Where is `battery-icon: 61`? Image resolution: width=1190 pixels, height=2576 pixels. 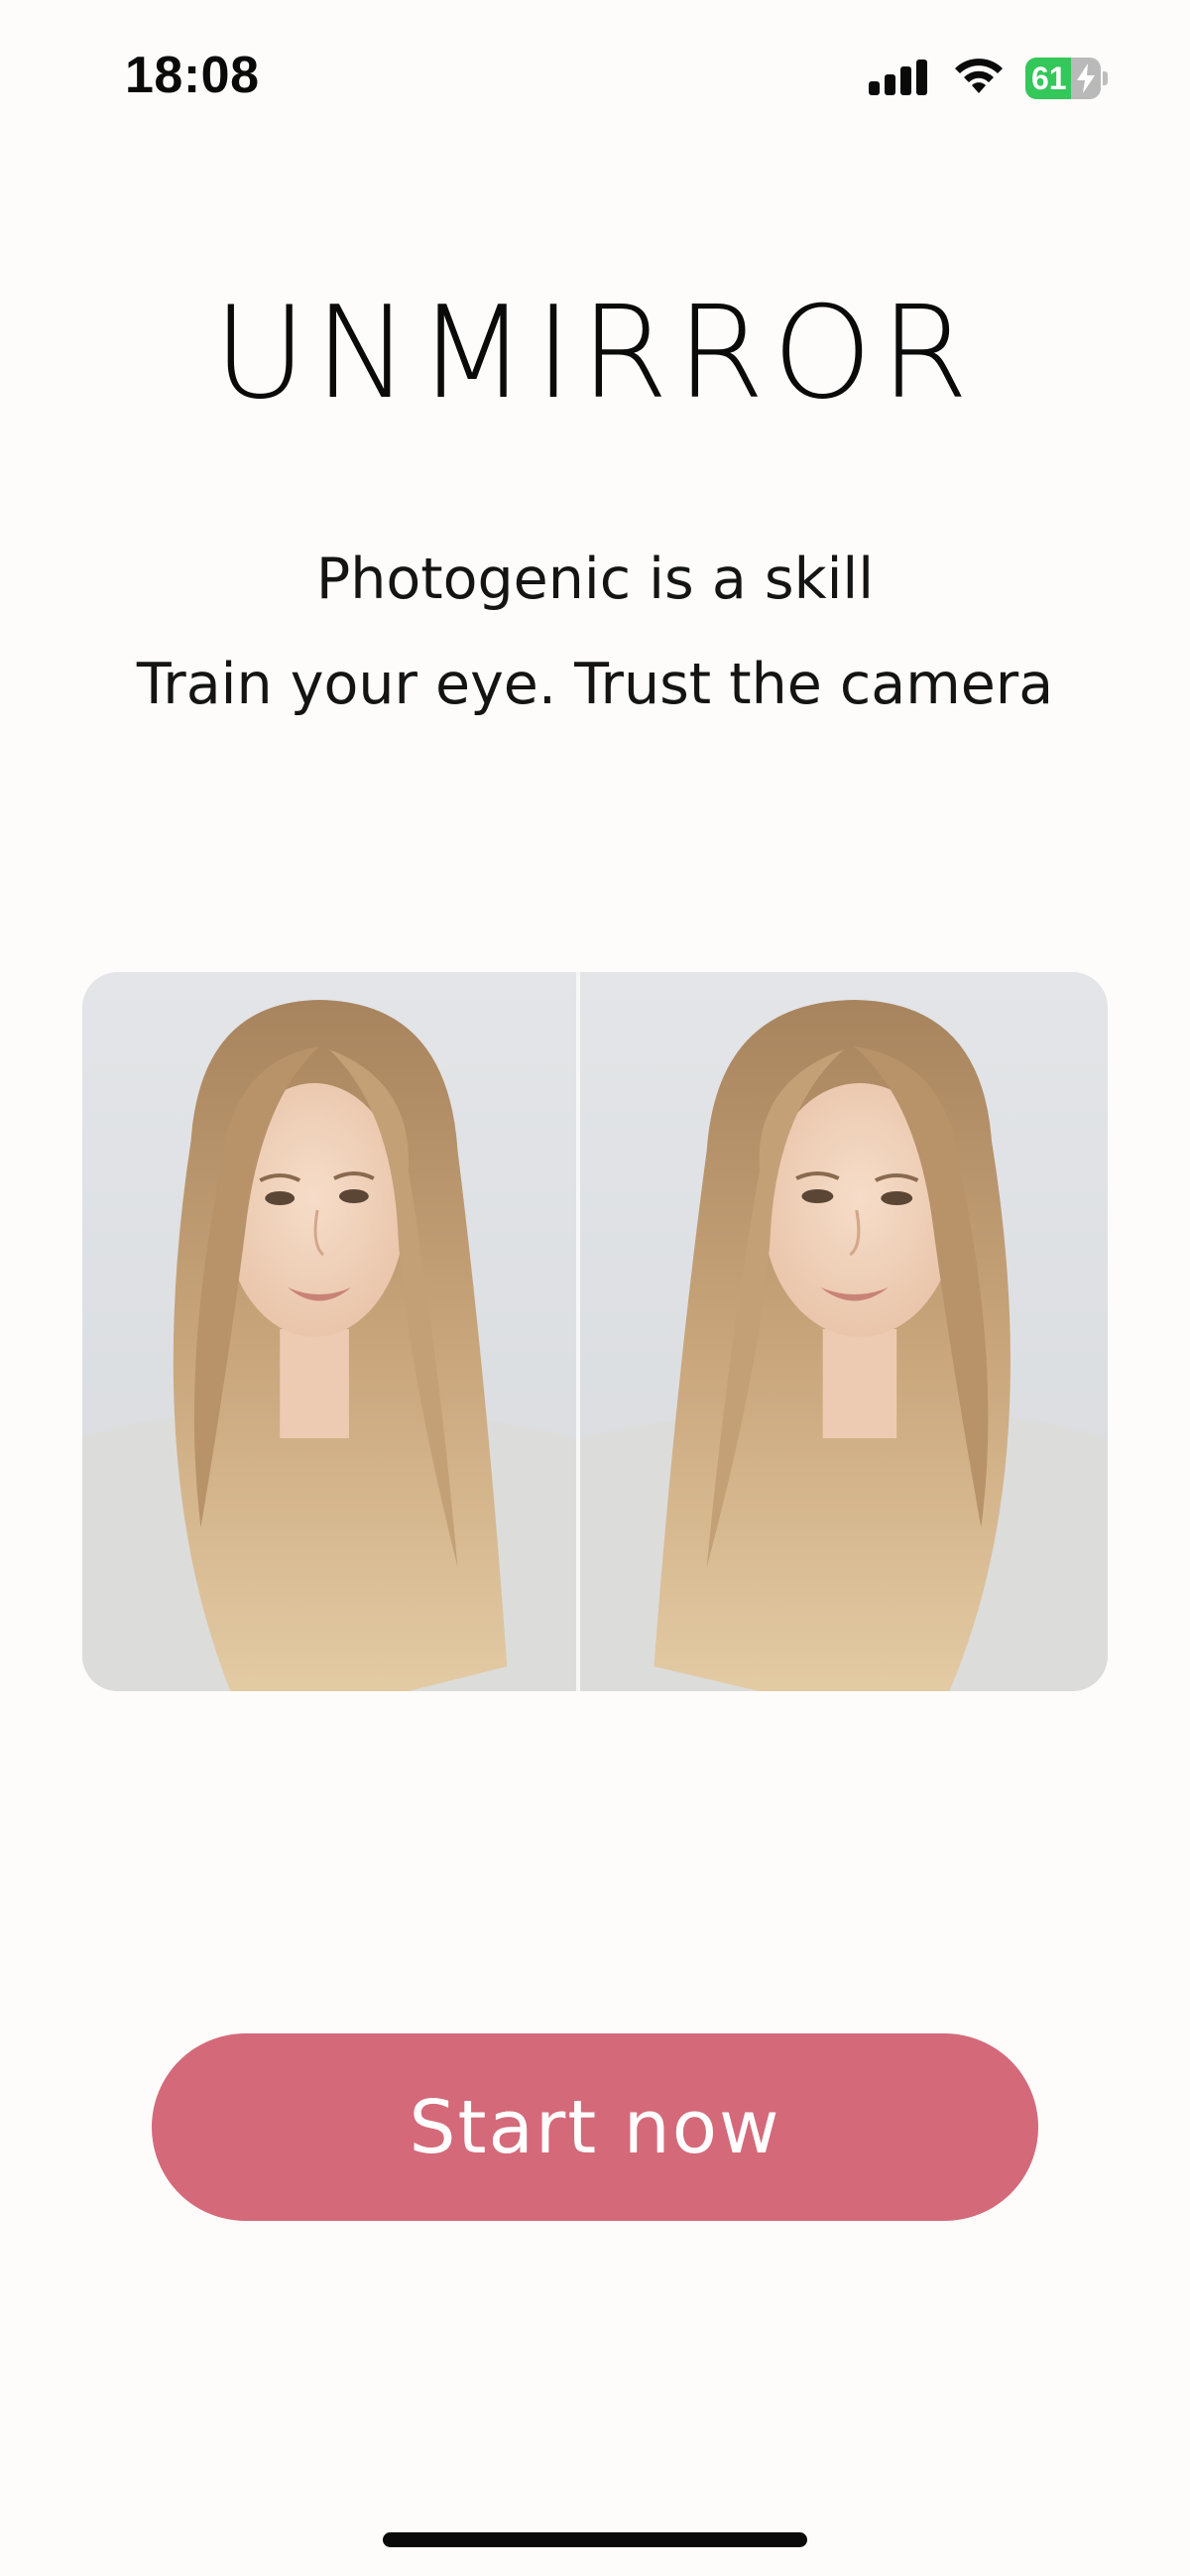 battery-icon: 61 is located at coordinates (1066, 79).